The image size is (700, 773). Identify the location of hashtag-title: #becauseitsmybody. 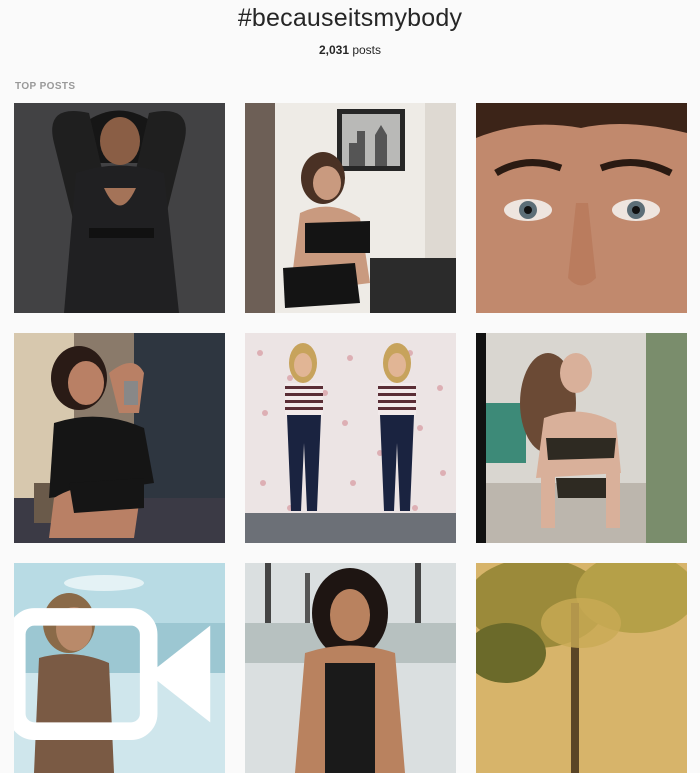
(350, 18).